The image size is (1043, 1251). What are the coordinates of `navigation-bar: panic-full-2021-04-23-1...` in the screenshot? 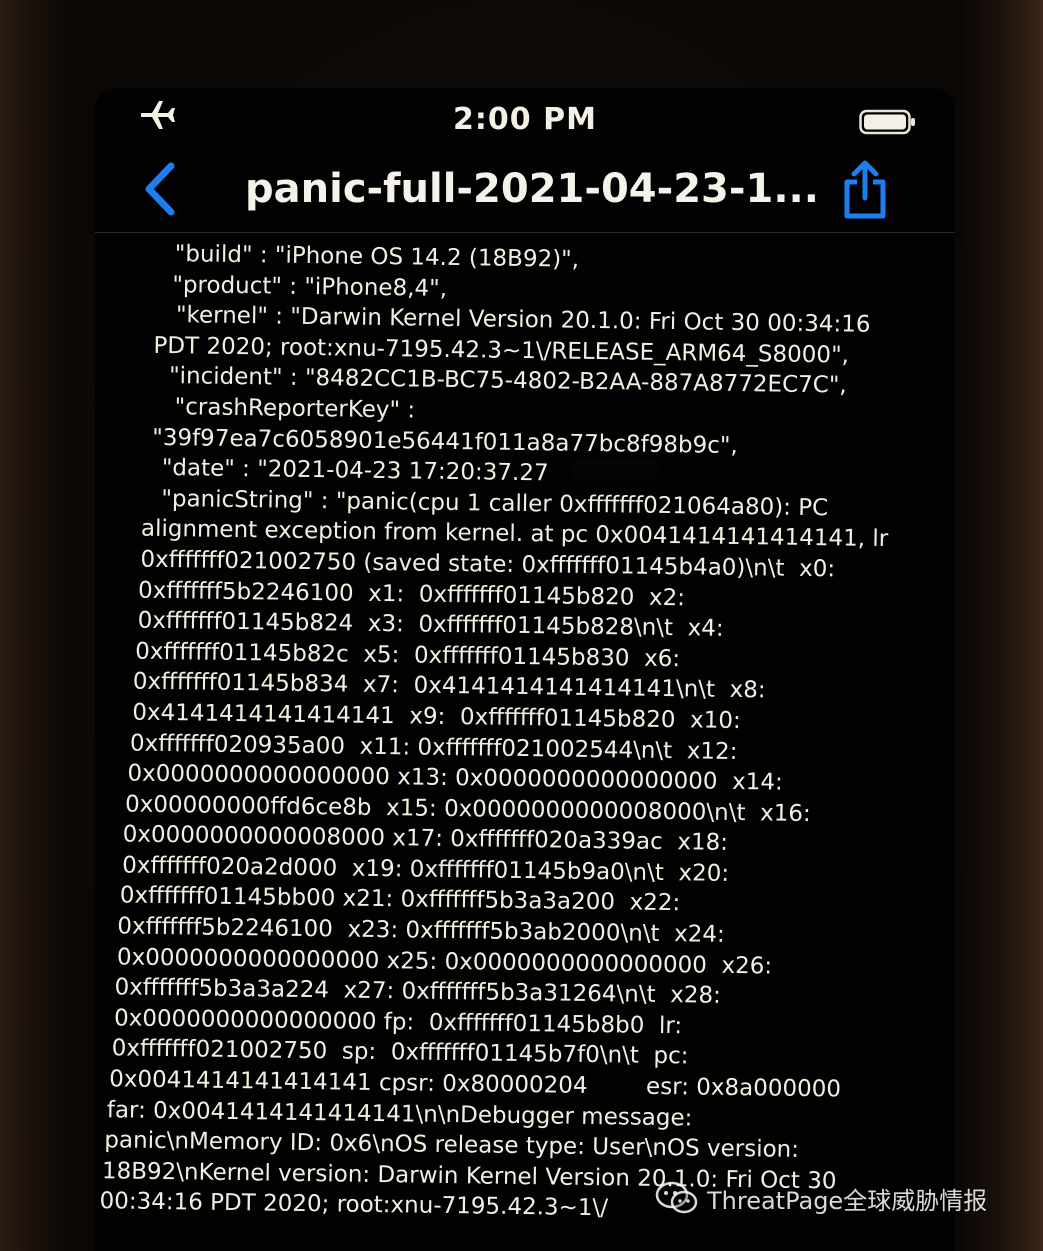 It's located at (525, 192).